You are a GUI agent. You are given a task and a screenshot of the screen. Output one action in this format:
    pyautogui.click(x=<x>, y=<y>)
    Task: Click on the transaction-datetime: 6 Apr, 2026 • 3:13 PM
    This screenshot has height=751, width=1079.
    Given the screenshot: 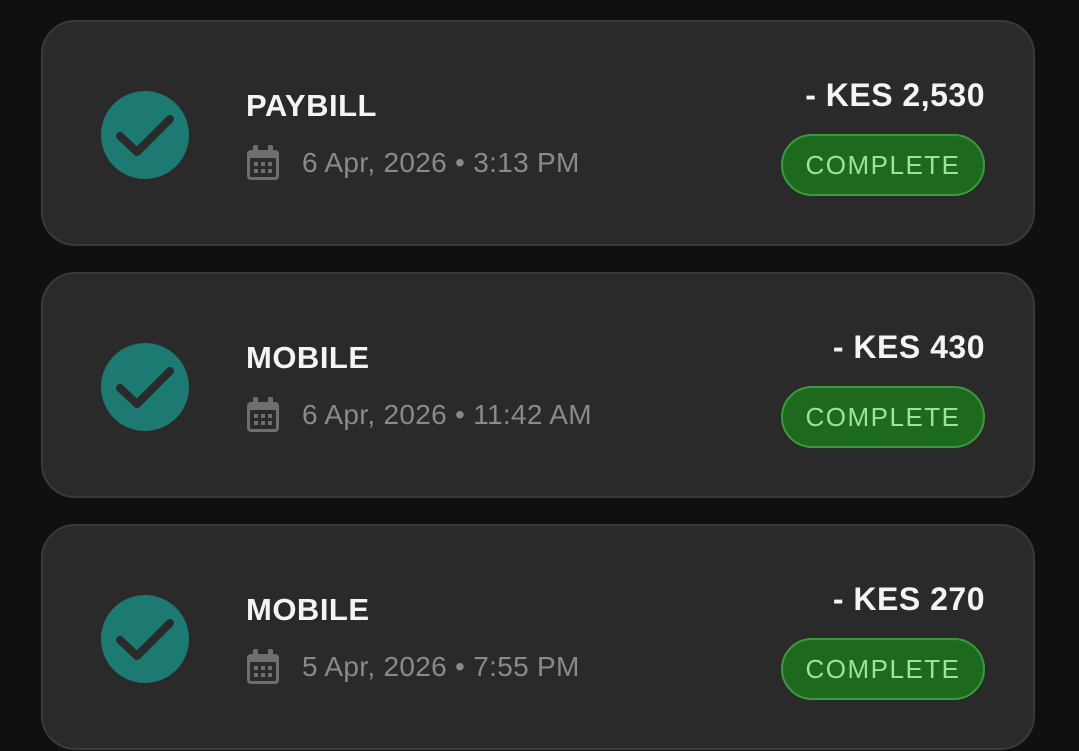 What is the action you would take?
    pyautogui.click(x=441, y=162)
    